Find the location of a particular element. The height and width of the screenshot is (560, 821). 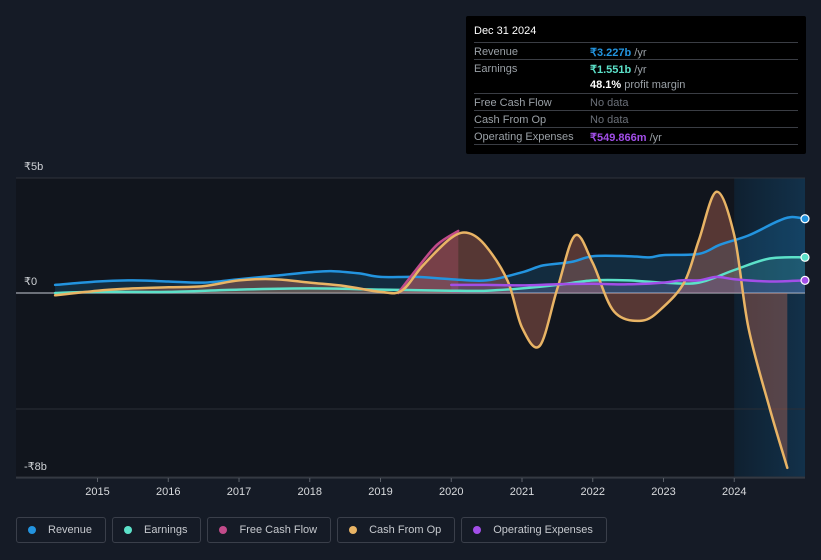

earnings-end-dot is located at coordinates (805, 257).